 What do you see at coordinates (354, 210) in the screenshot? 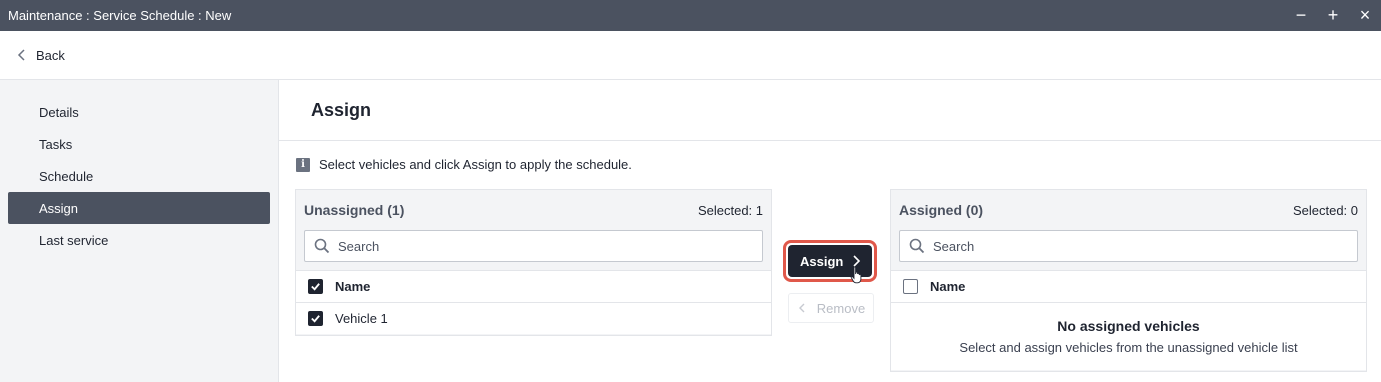
I see `unassigned-title: Unassigned (1)` at bounding box center [354, 210].